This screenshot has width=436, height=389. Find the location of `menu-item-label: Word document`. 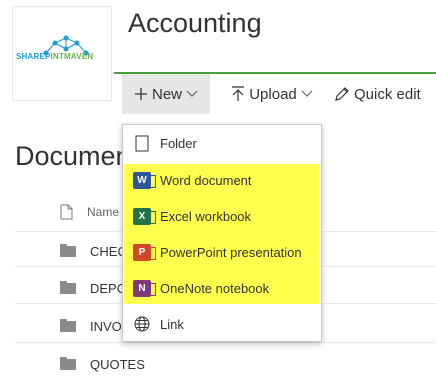

menu-item-label: Word document is located at coordinates (206, 180).